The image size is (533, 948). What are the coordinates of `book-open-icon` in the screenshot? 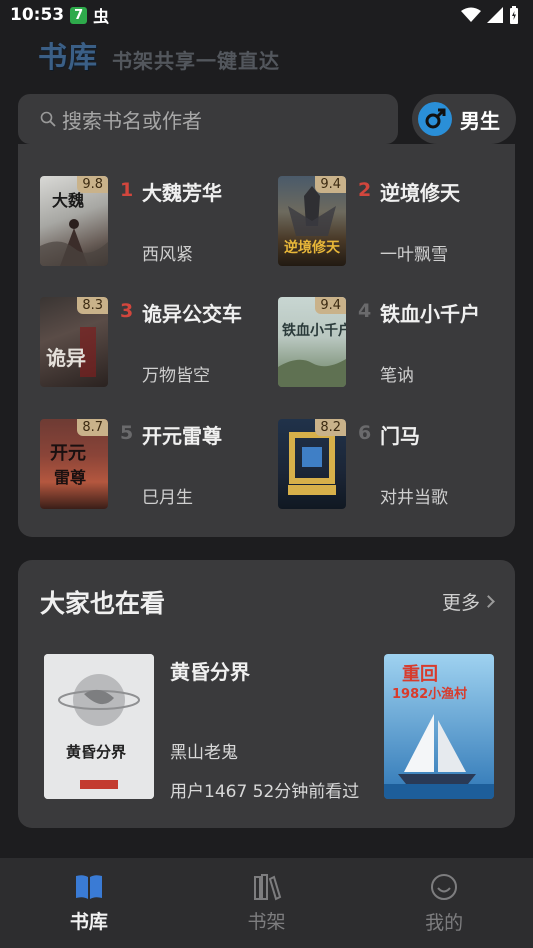 It's located at (88, 886).